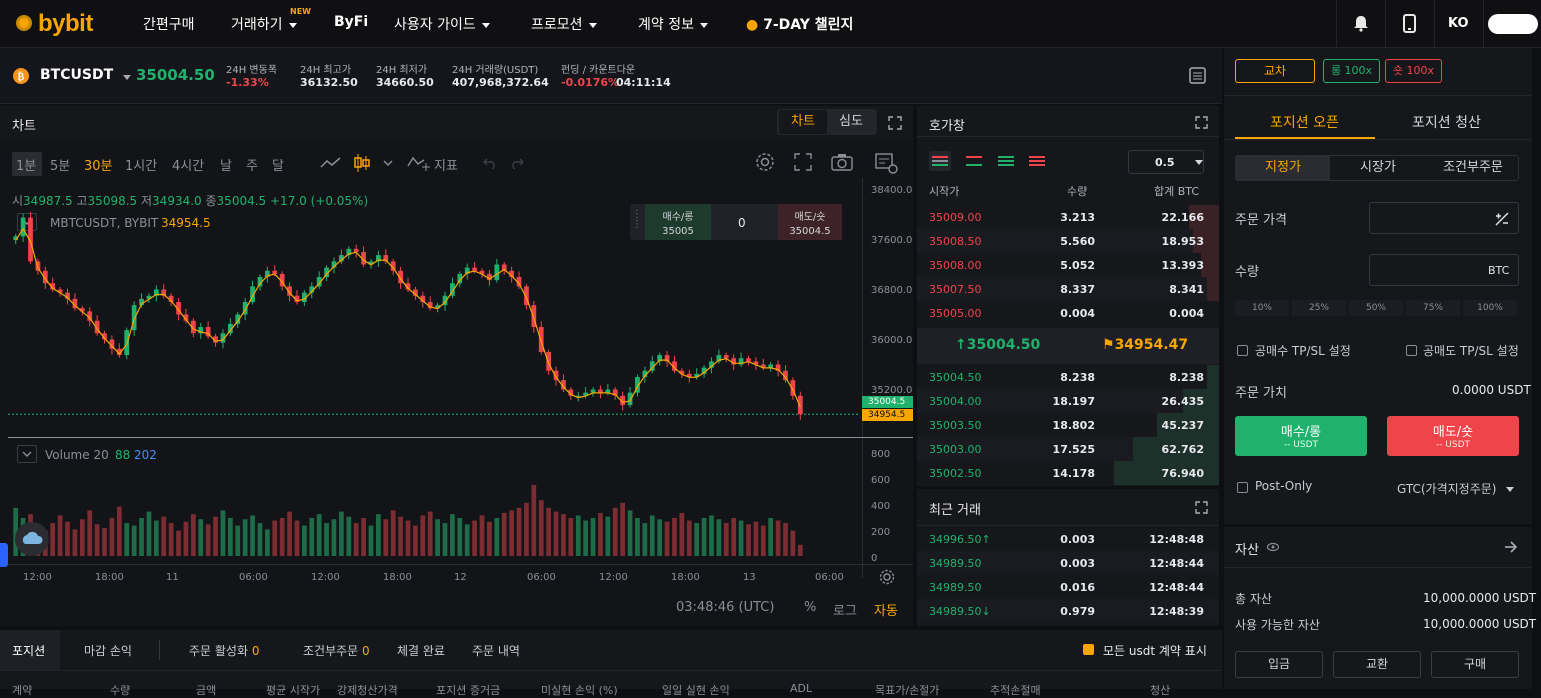  I want to click on tab-active-orders: 주문 활성화 0, so click(224, 650).